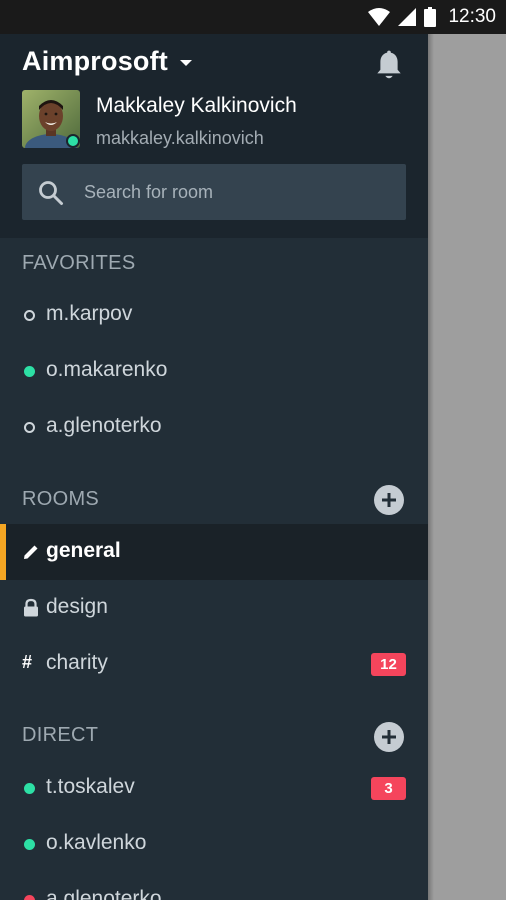  I want to click on room-item-general: general, so click(214, 552).